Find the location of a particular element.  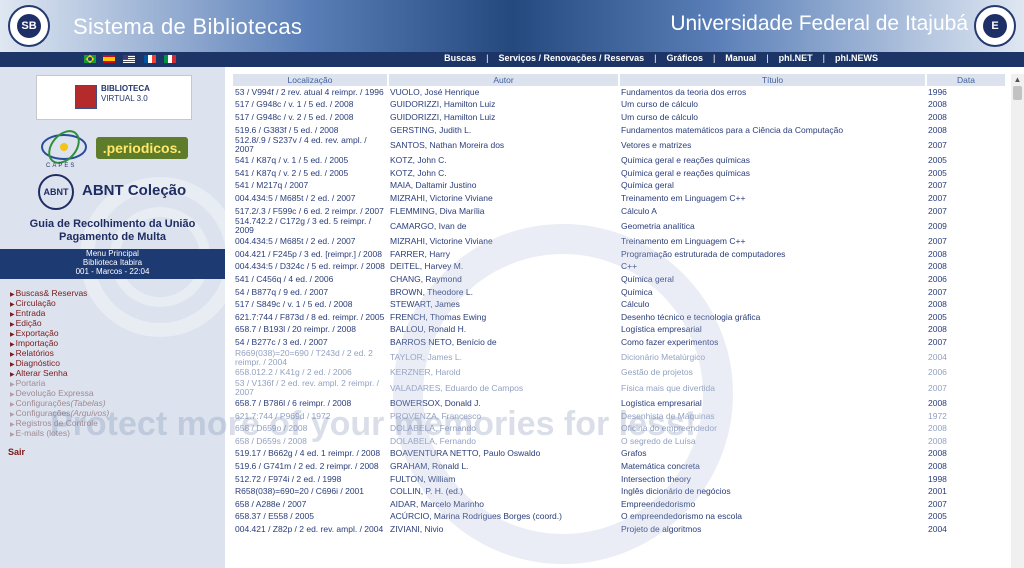

menu-item-diagnostico: ▶Diagnóstico is located at coordinates (59, 363).